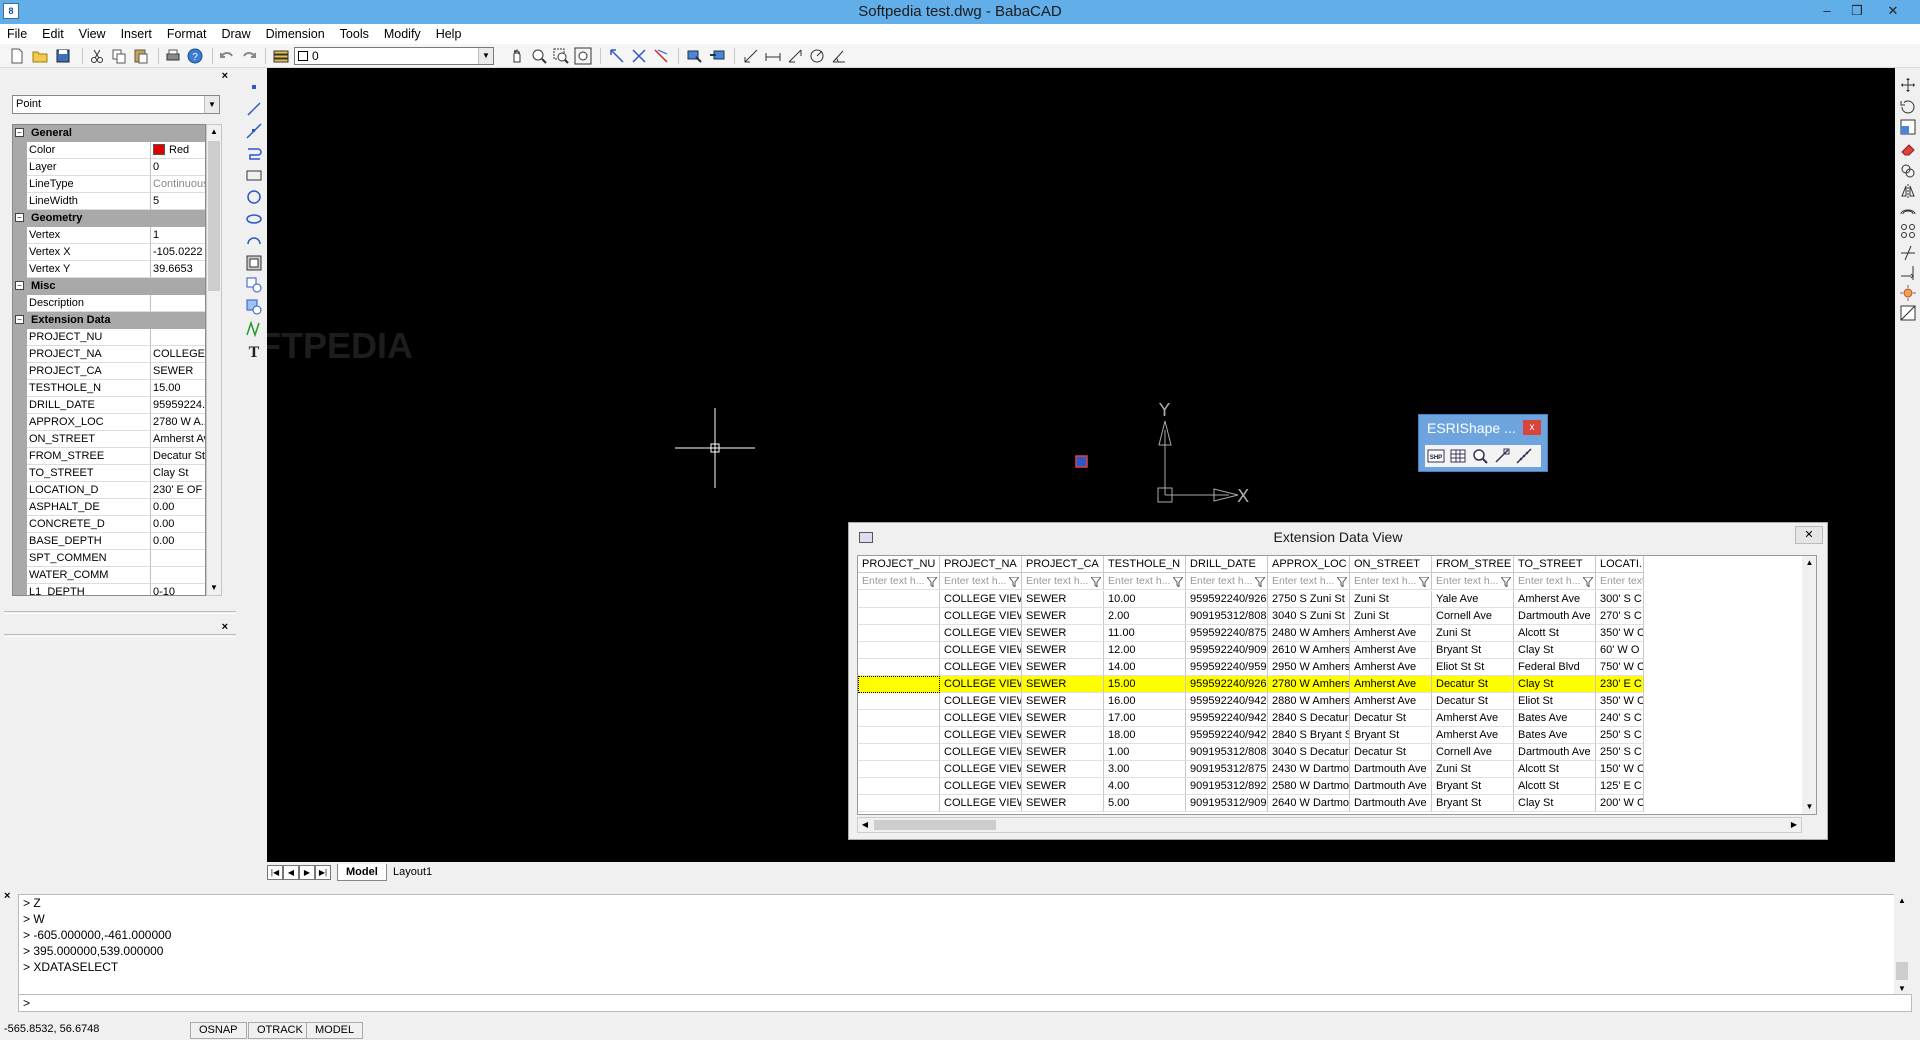 The height and width of the screenshot is (1040, 1920). Describe the element at coordinates (1908, 231) in the screenshot. I see `array-icon` at that location.